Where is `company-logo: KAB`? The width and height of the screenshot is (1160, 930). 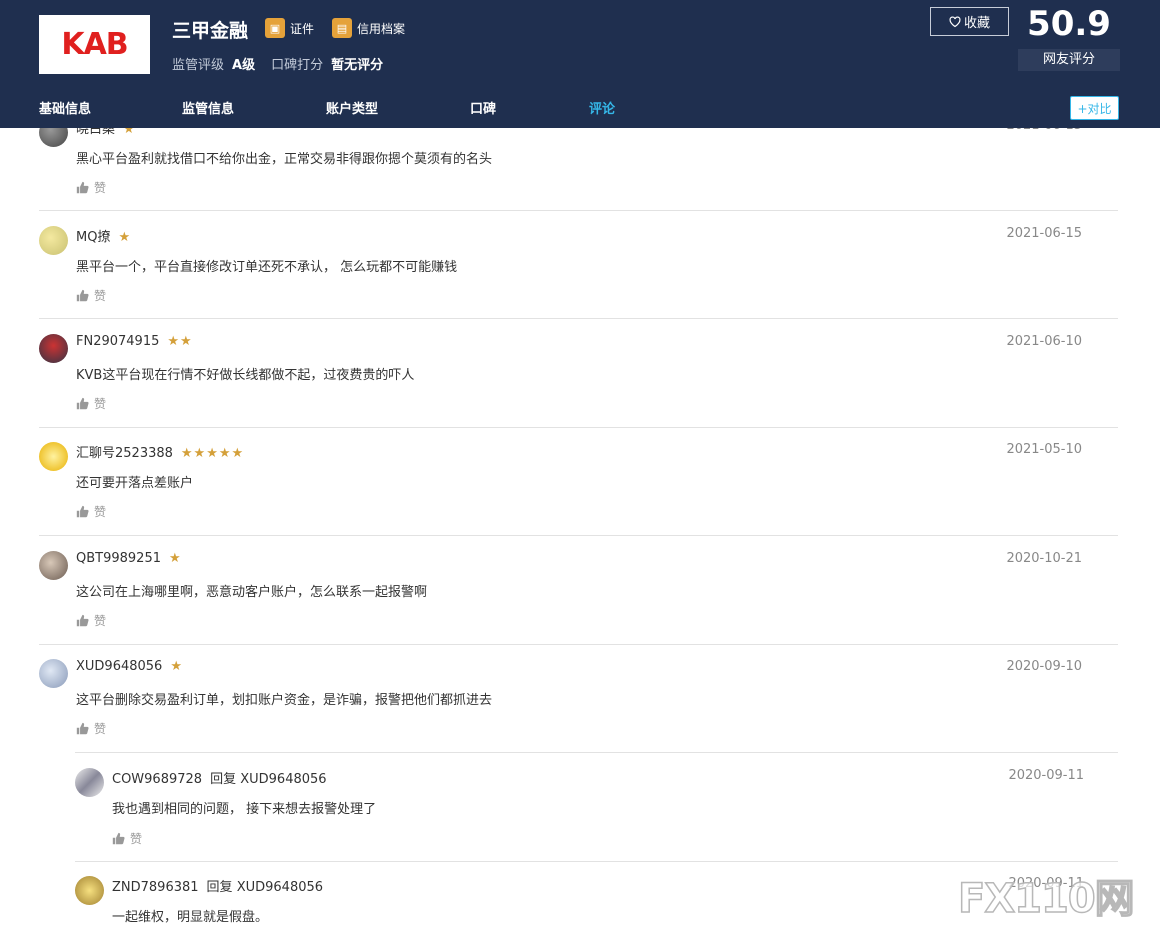
company-logo: KAB is located at coordinates (94, 44).